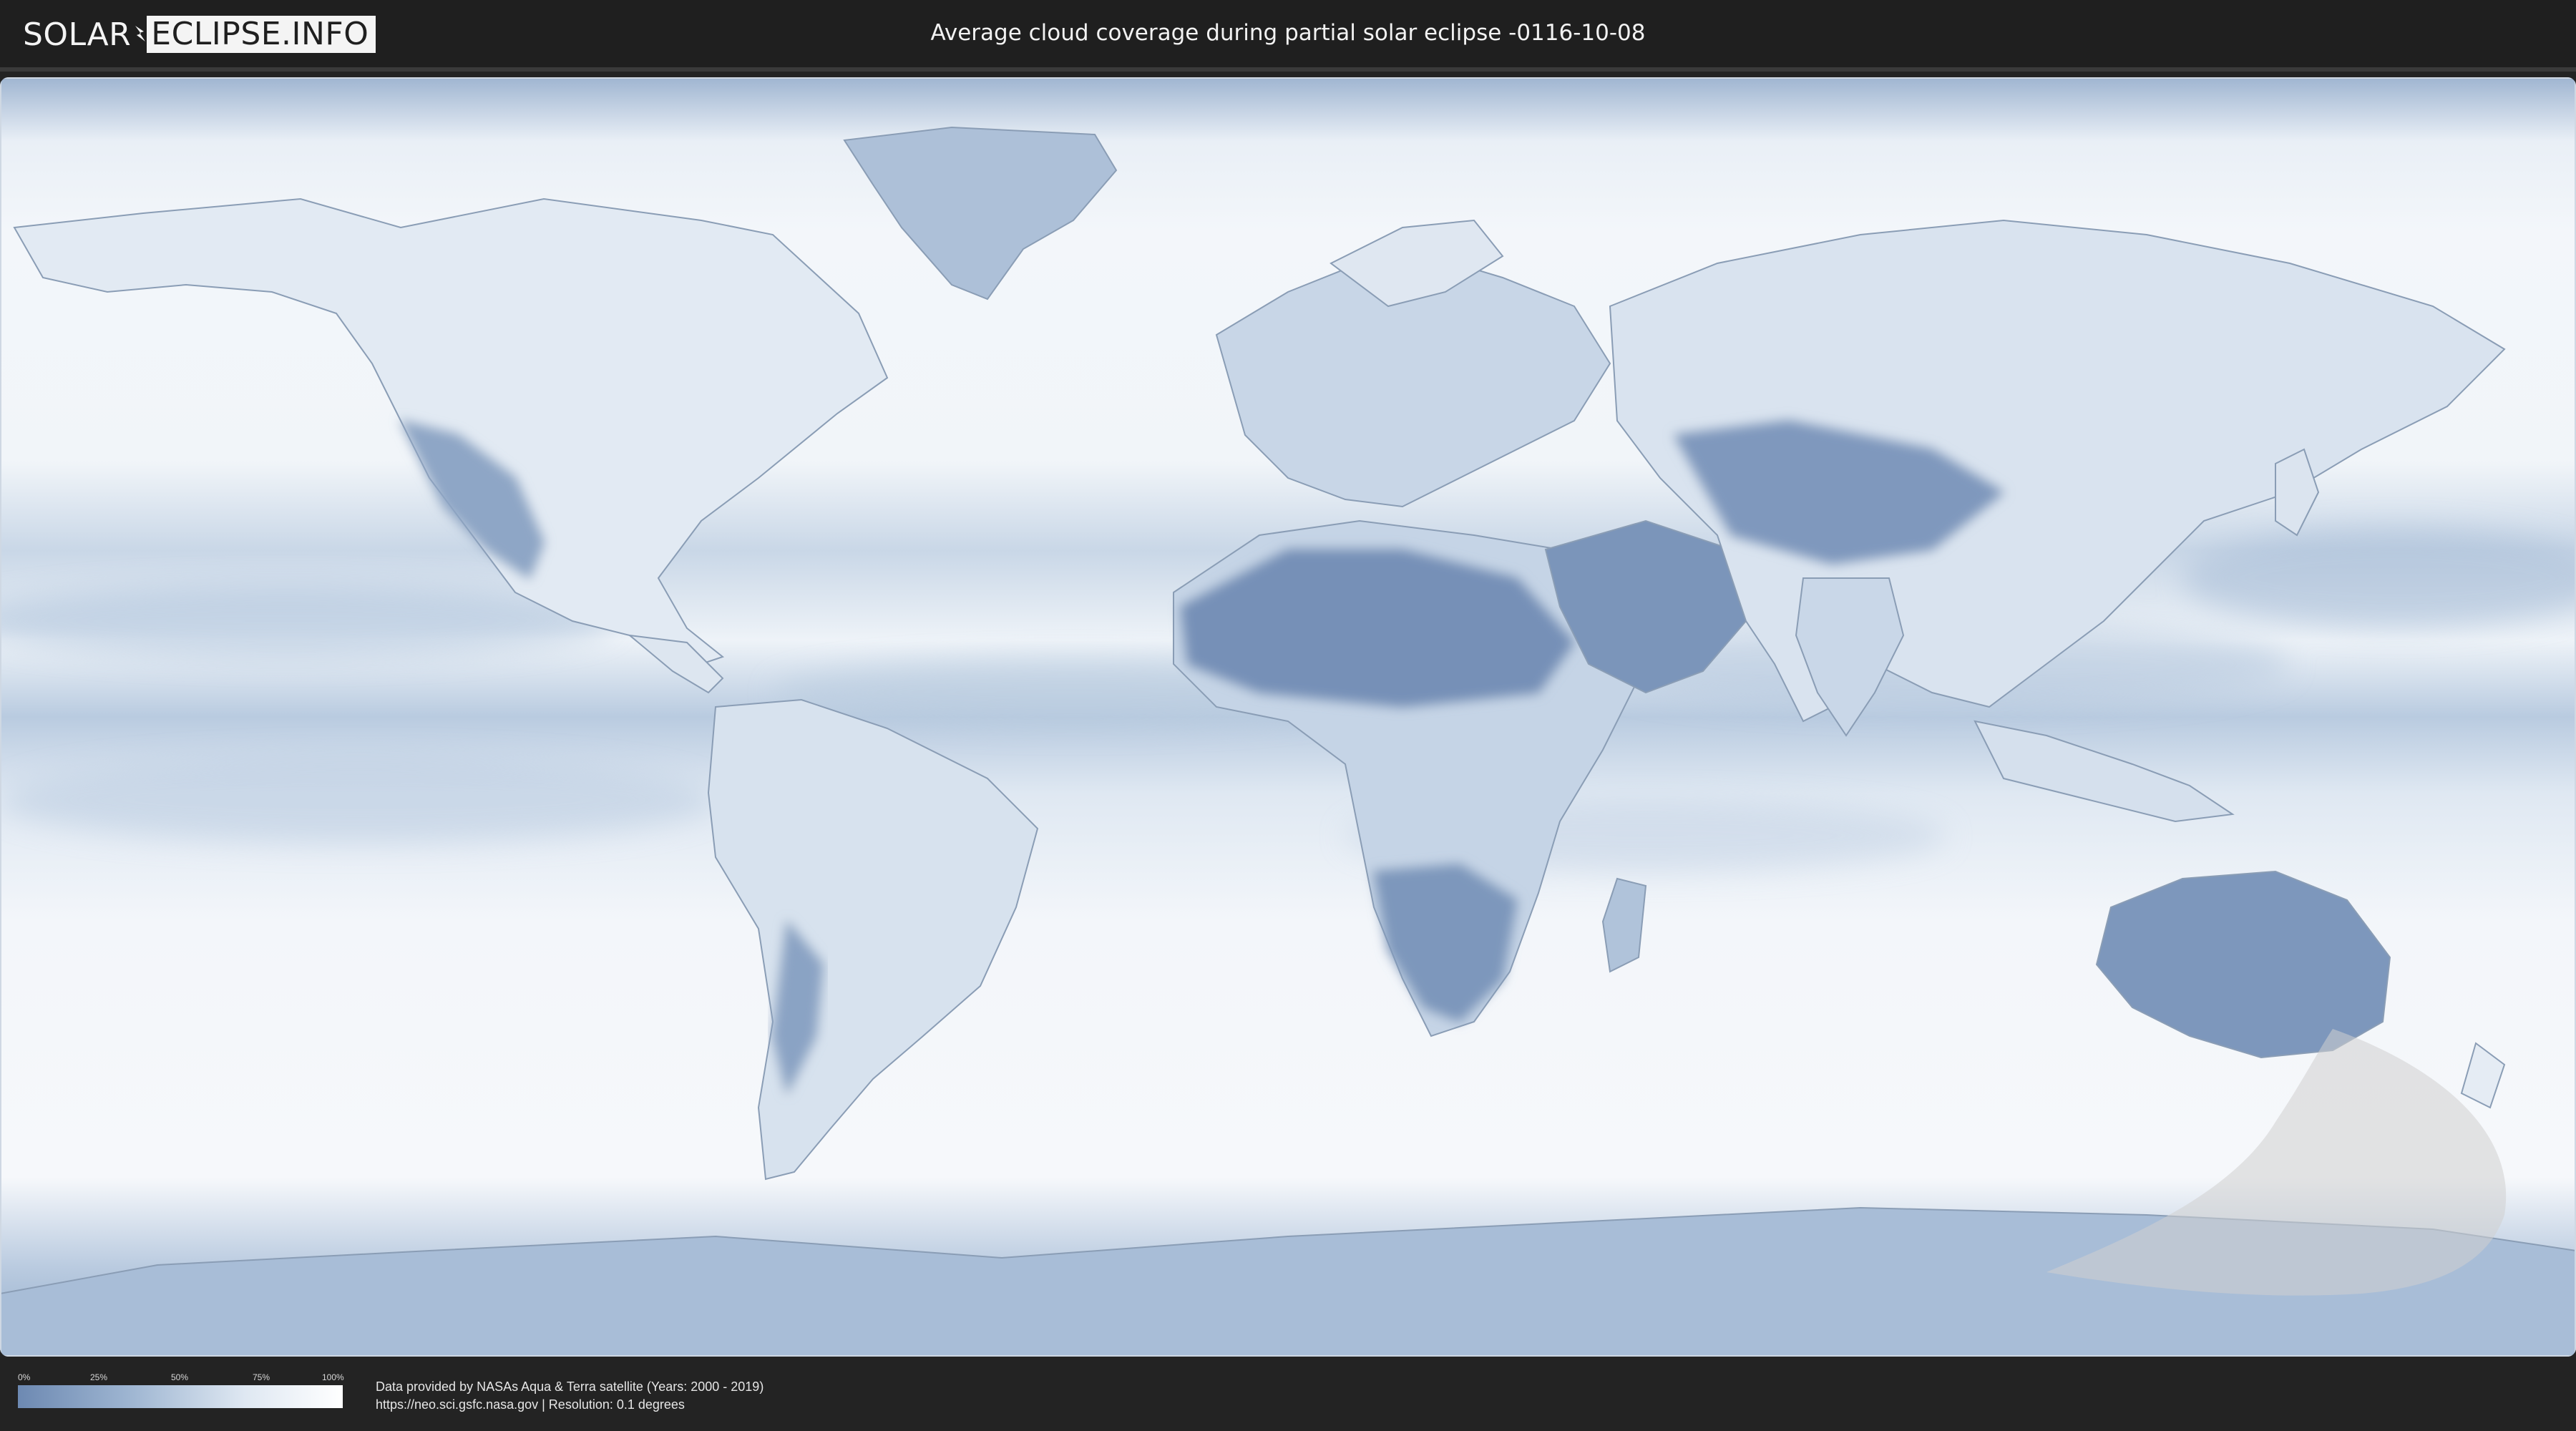 The image size is (2576, 1431). Describe the element at coordinates (180, 1396) in the screenshot. I see `legend-color-bar` at that location.